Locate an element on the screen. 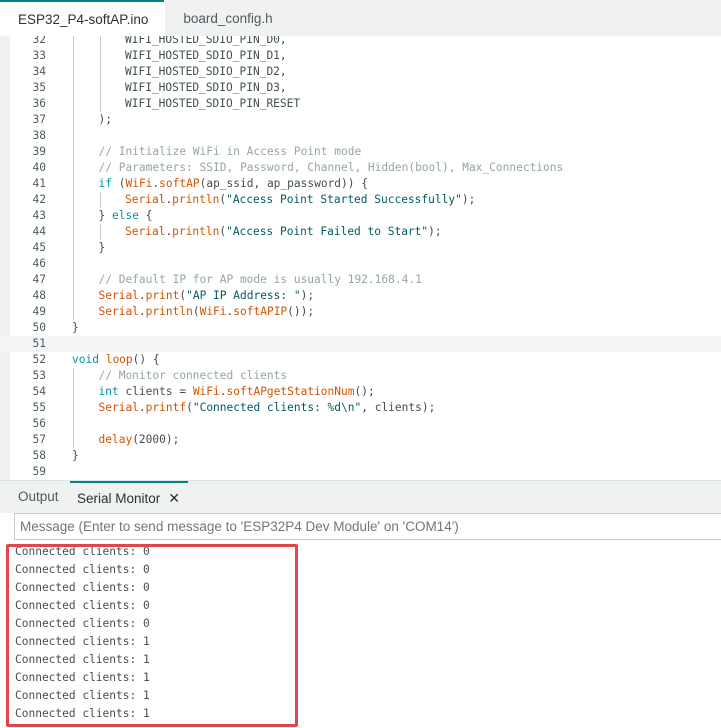 The height and width of the screenshot is (728, 721). line-number: 47 is located at coordinates (39, 279).